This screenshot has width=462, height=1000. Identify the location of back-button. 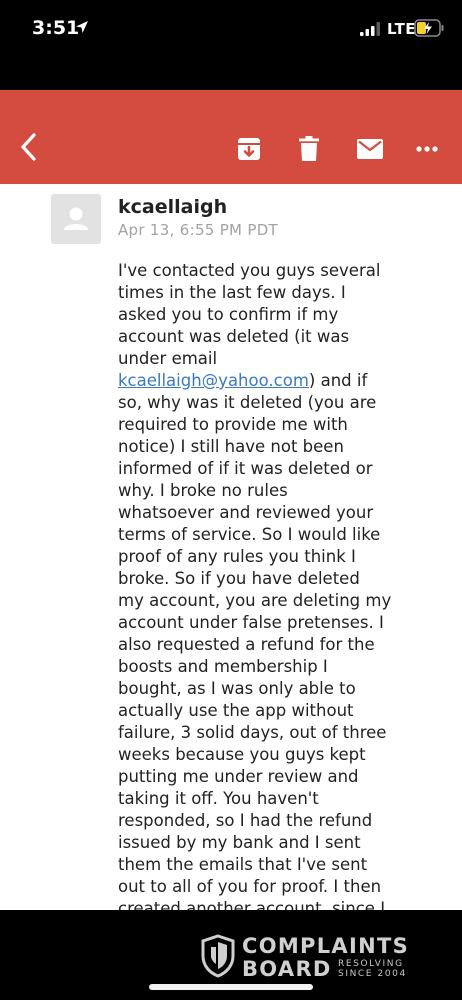
(28, 147).